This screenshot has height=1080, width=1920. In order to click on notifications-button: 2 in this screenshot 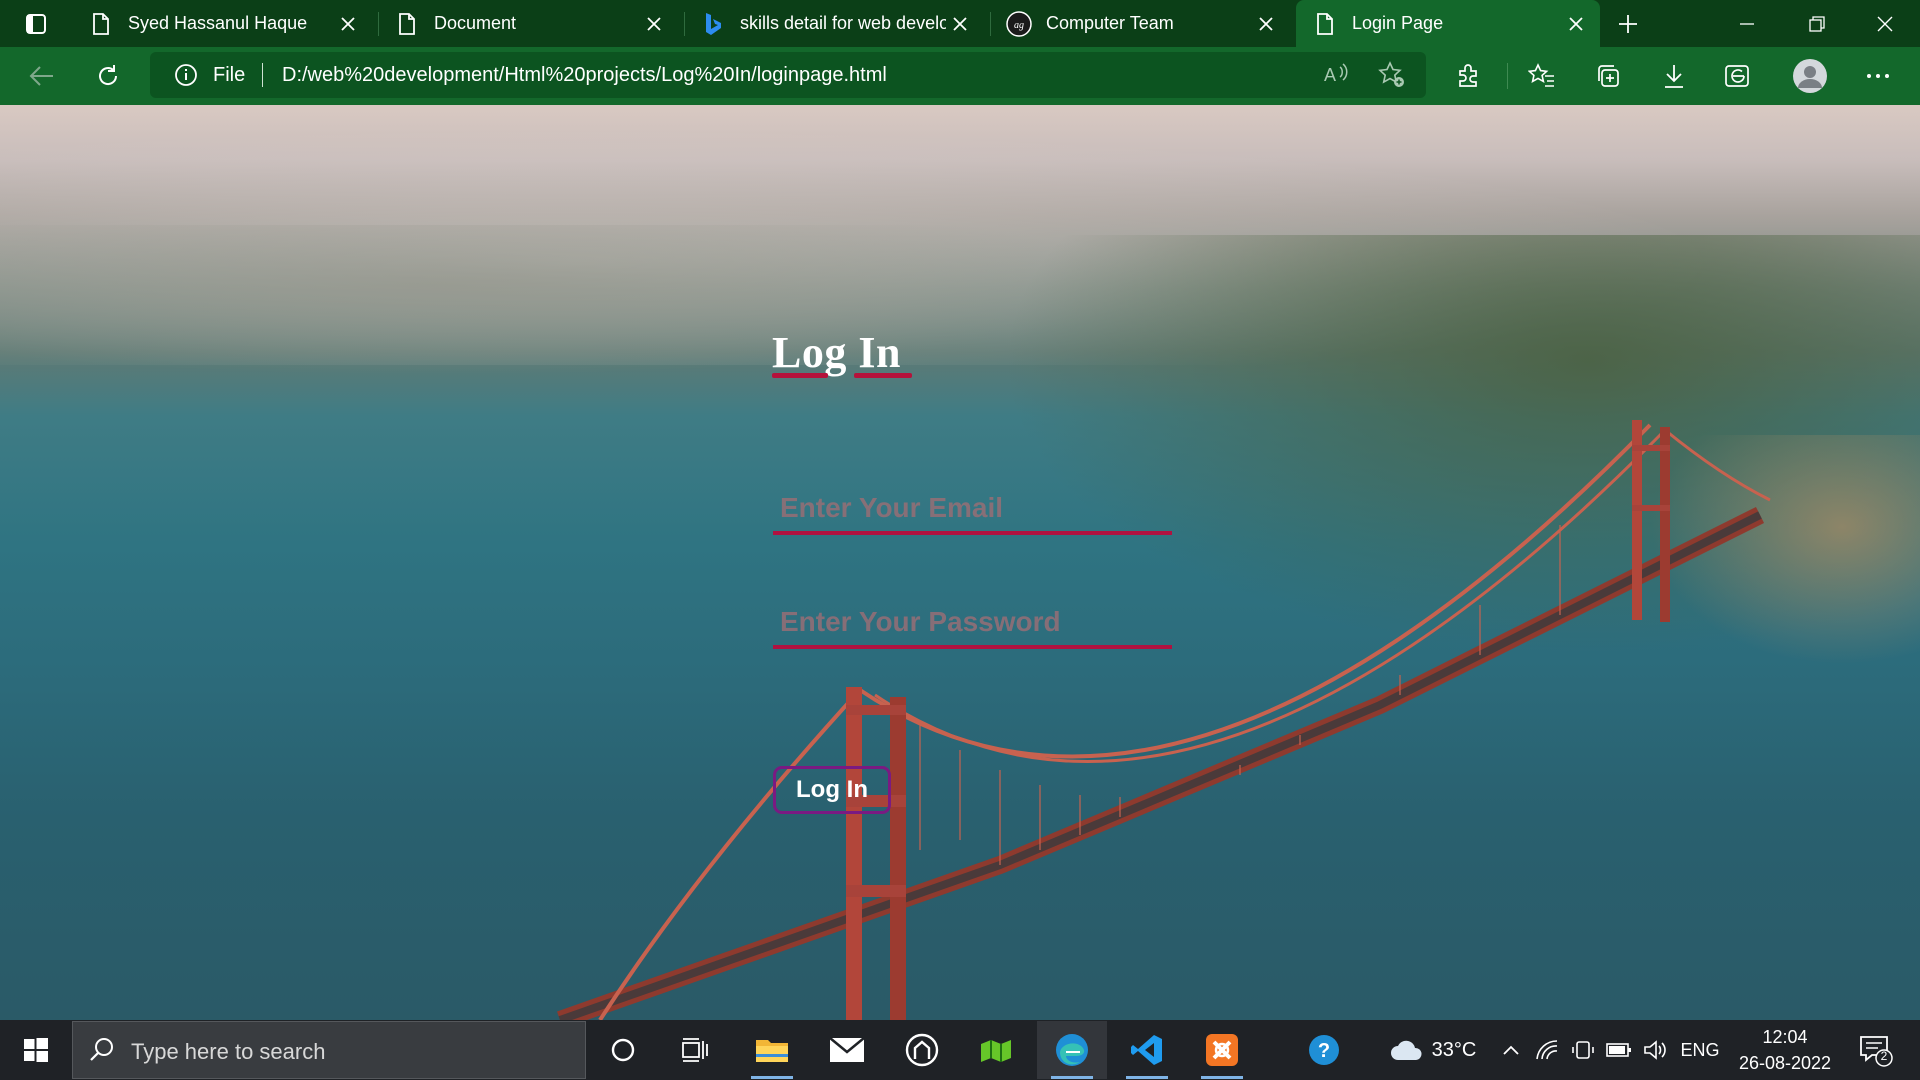, I will do `click(1876, 1050)`.